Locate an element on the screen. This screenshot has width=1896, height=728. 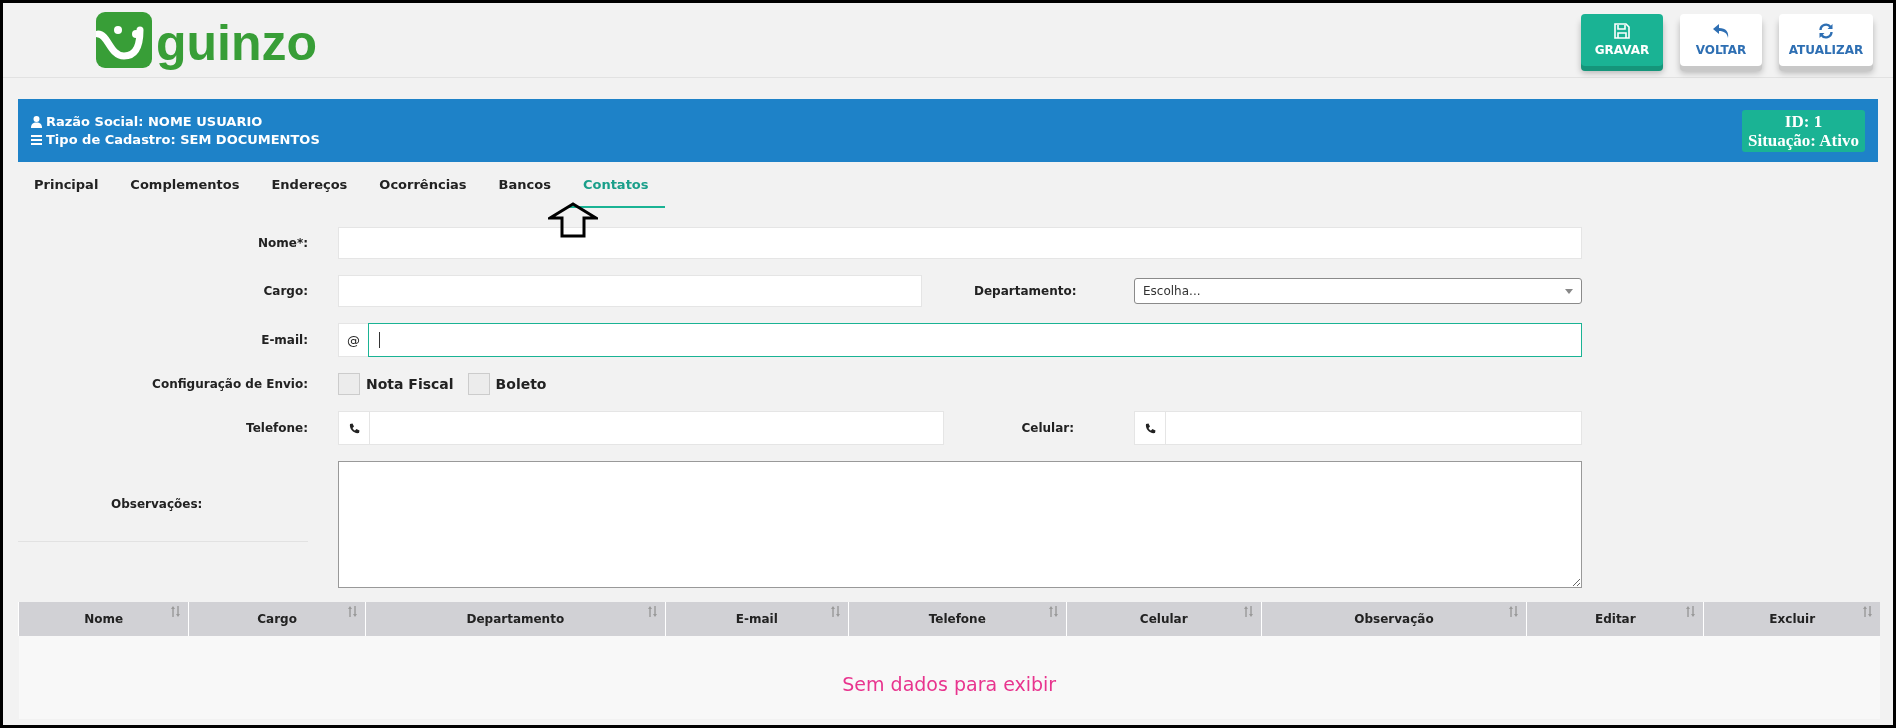
checkbox-label: Nota Fiscal is located at coordinates (410, 384).